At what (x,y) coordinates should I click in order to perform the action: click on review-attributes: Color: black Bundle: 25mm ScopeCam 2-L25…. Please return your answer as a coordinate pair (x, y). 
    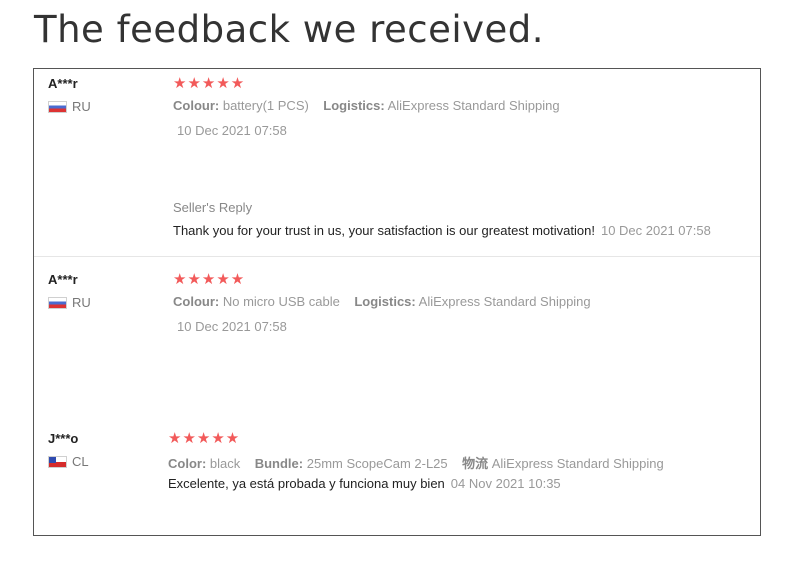
    Looking at the image, I should click on (416, 462).